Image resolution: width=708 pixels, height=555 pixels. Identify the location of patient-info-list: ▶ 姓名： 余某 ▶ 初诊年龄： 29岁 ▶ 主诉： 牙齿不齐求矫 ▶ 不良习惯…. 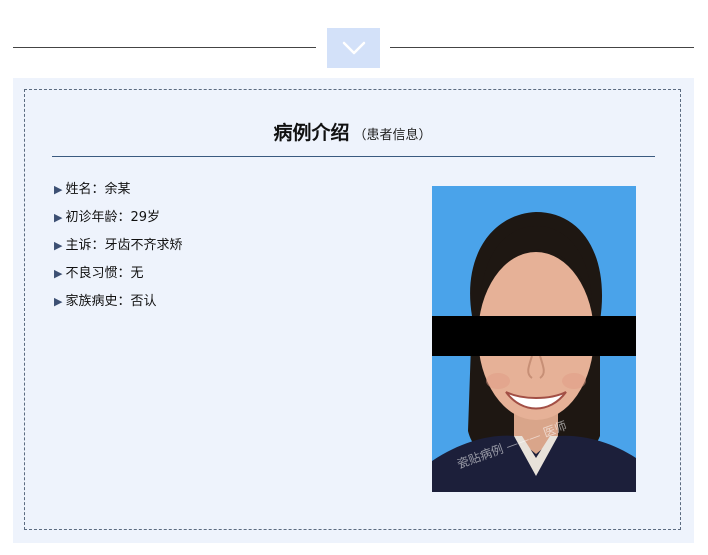
(118, 246).